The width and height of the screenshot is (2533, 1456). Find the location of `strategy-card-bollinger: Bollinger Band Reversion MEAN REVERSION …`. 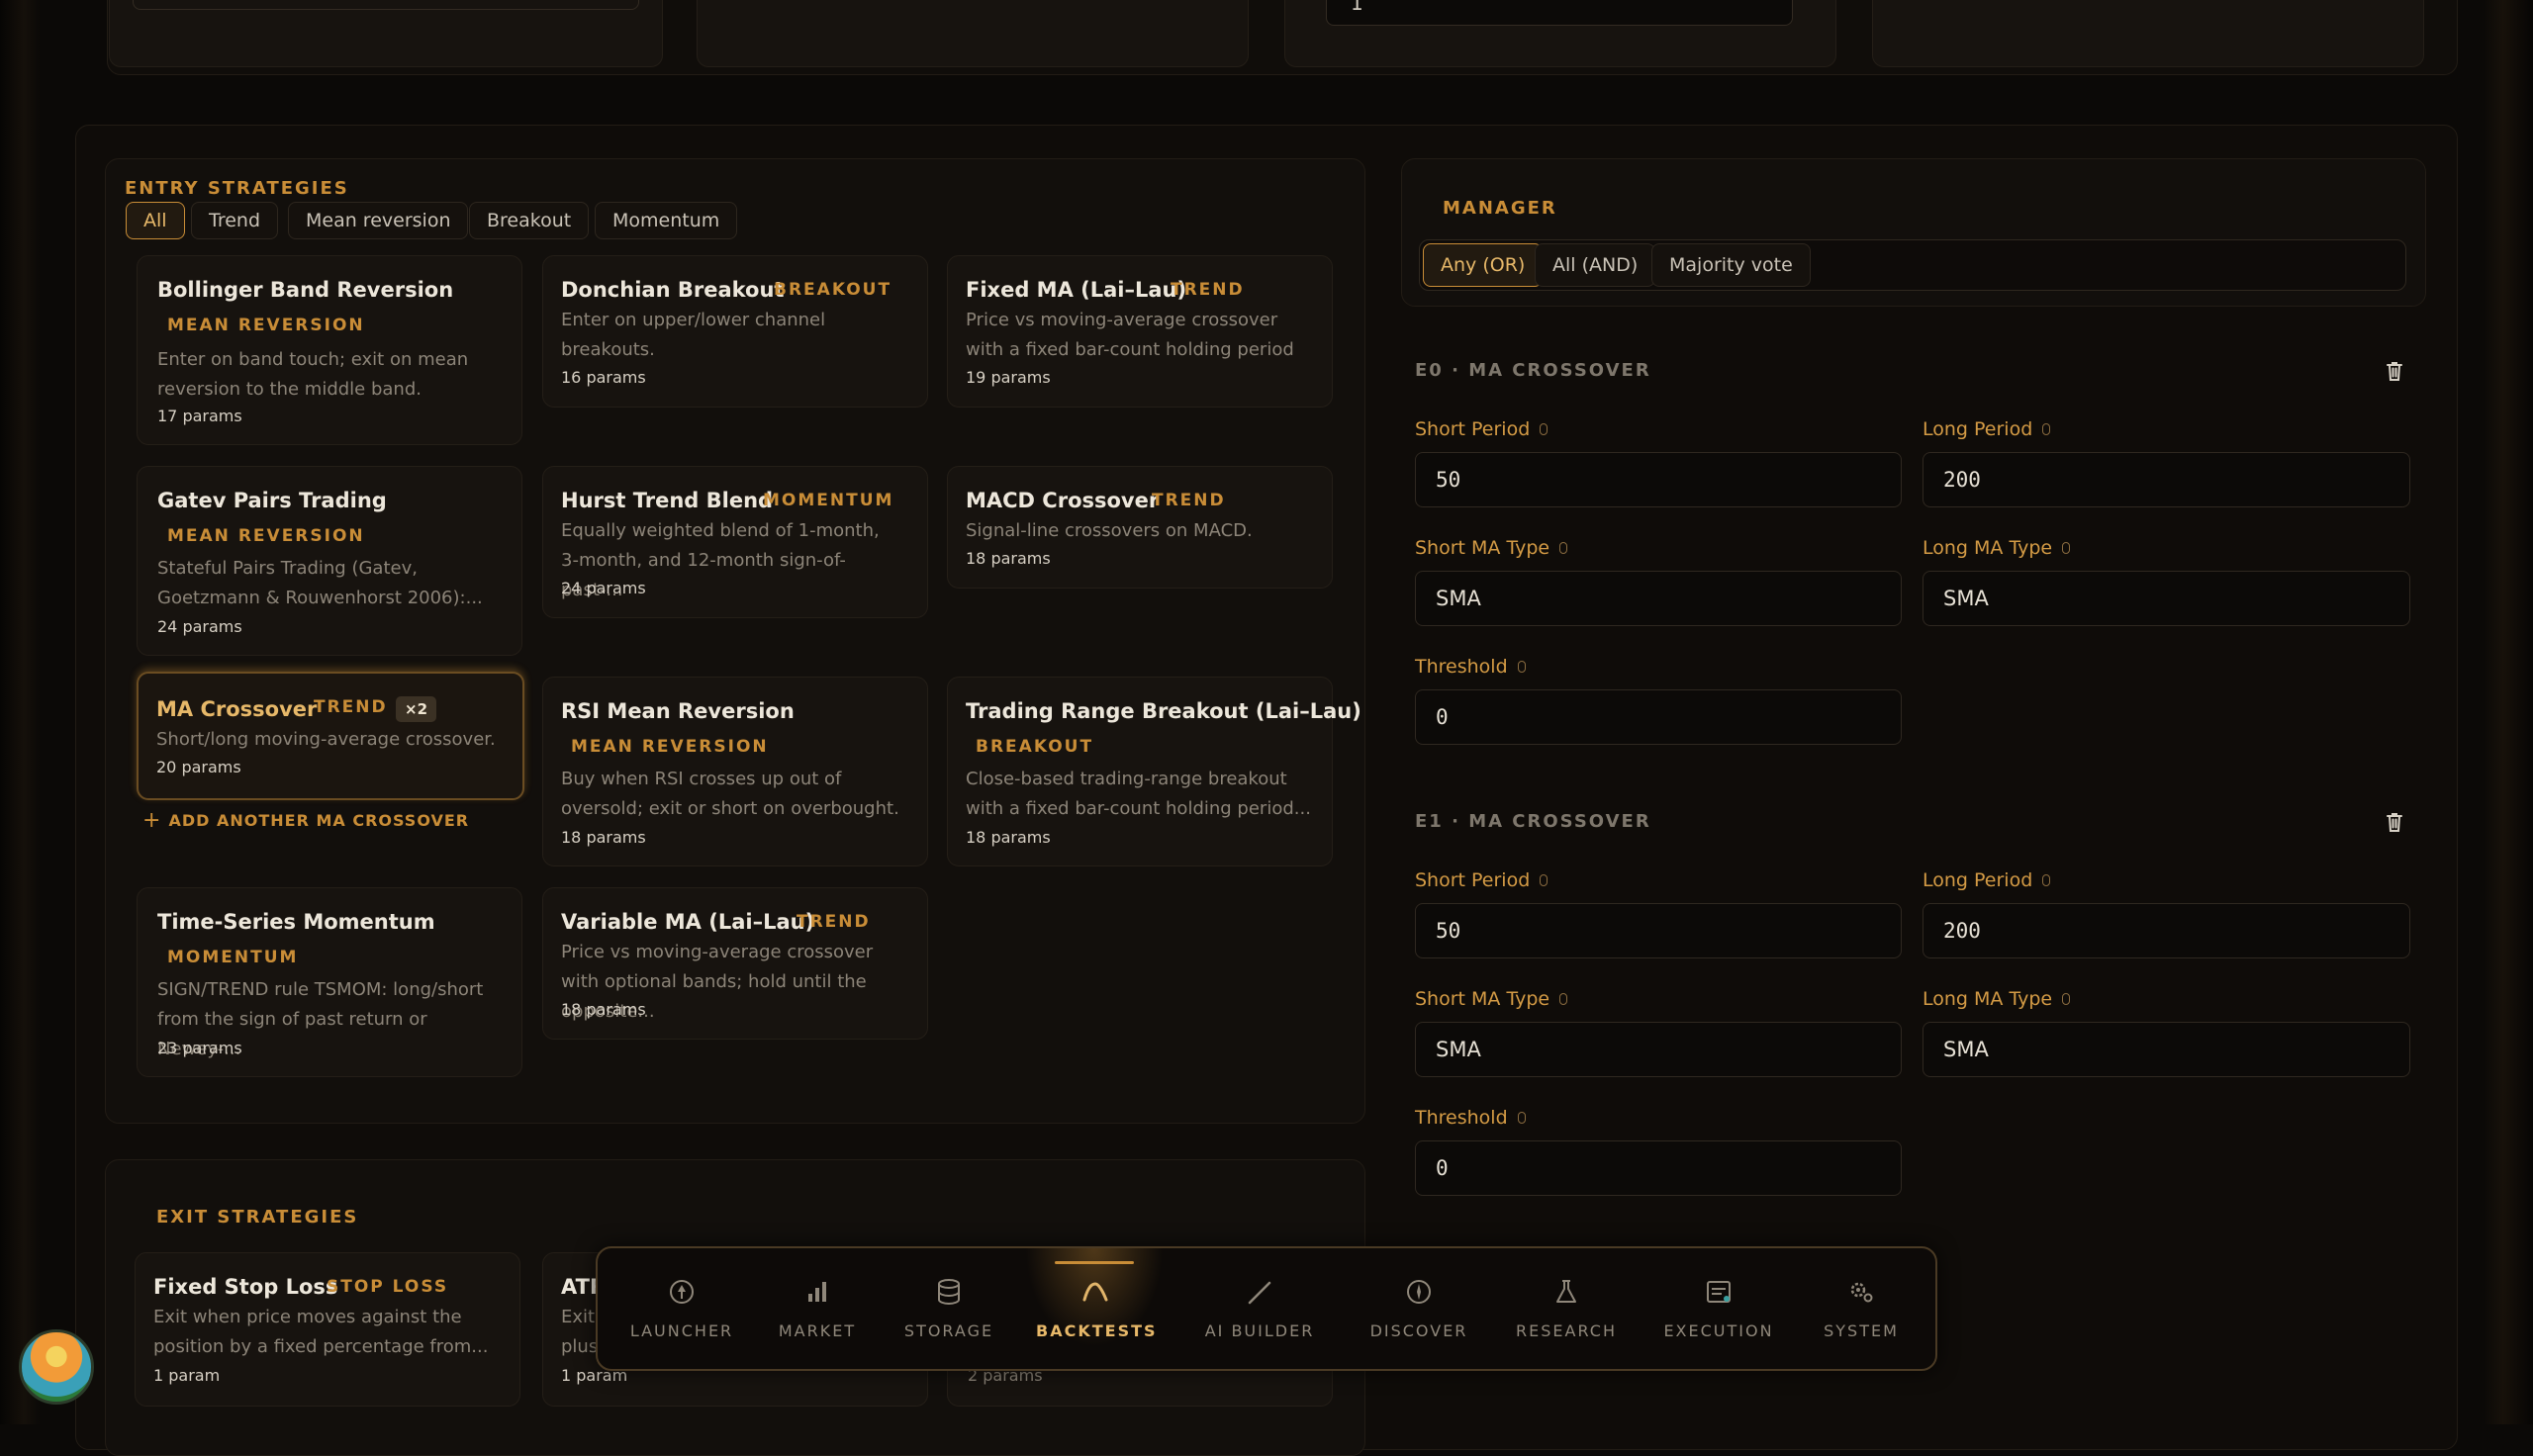

strategy-card-bollinger: Bollinger Band Reversion MEAN REVERSION … is located at coordinates (329, 350).